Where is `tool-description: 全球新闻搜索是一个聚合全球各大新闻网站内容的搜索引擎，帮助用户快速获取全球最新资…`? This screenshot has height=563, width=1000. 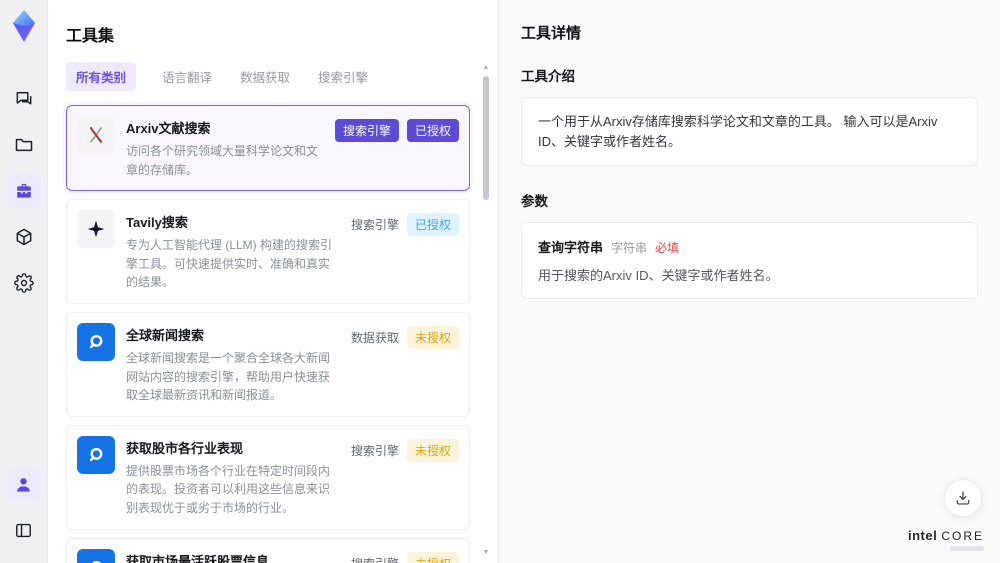 tool-description: 全球新闻搜索是一个聚合全球各大新闻网站内容的搜索引擎，帮助用户快速获取全球最新资… is located at coordinates (228, 376).